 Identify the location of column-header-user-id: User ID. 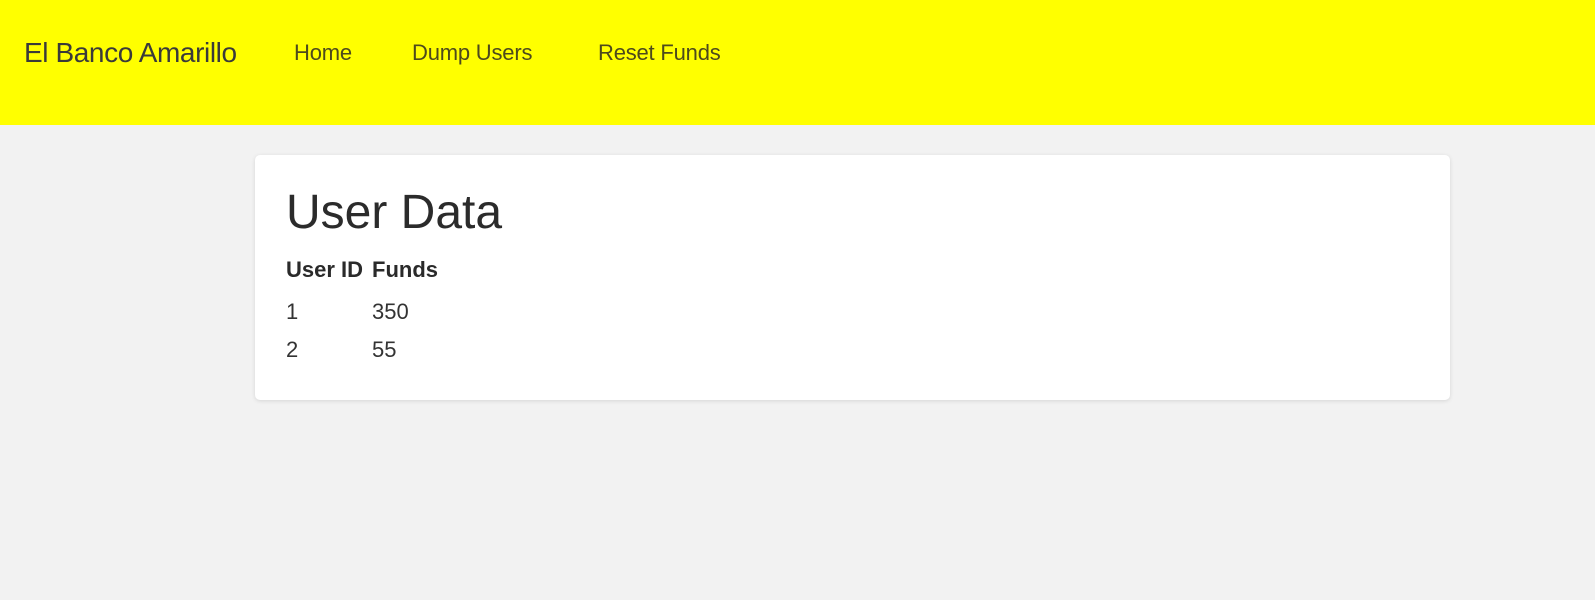
(325, 269).